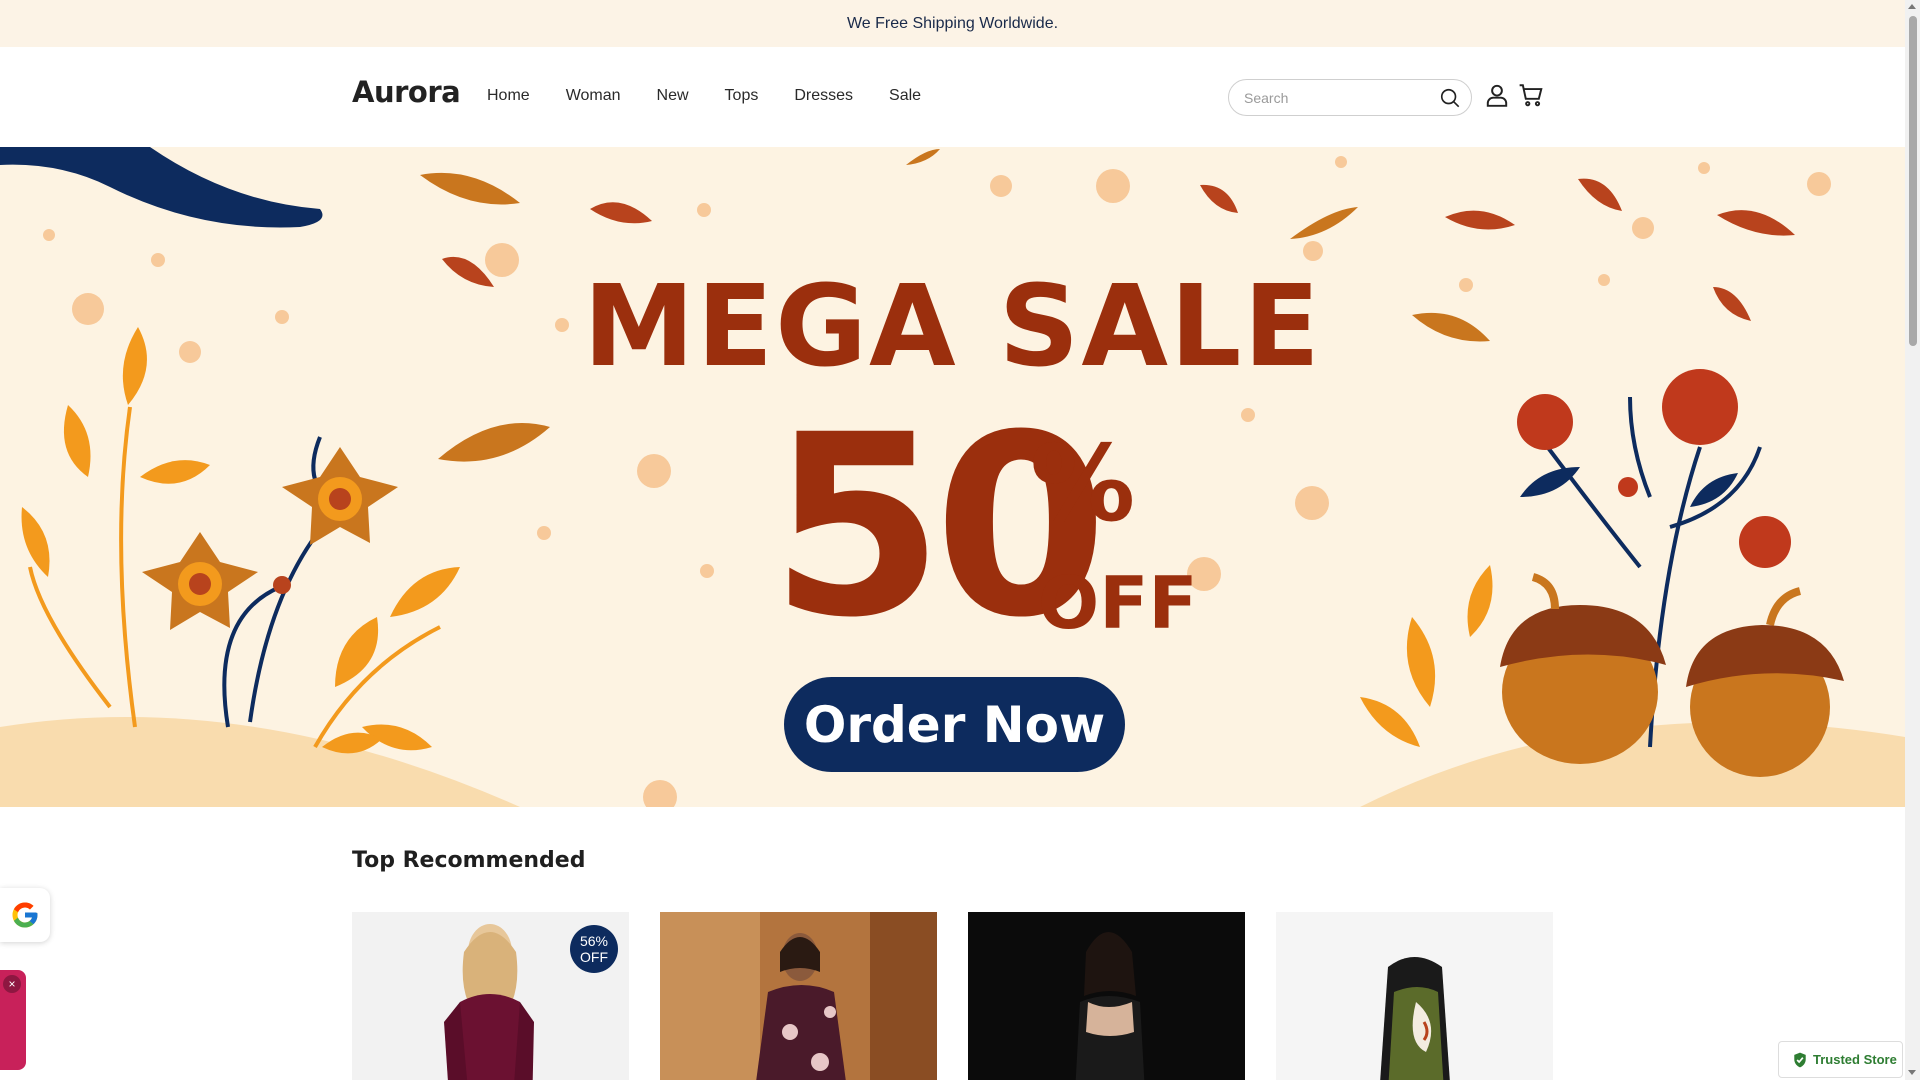 The height and width of the screenshot is (1080, 1920). Describe the element at coordinates (1497, 95) in the screenshot. I see `account-icon` at that location.